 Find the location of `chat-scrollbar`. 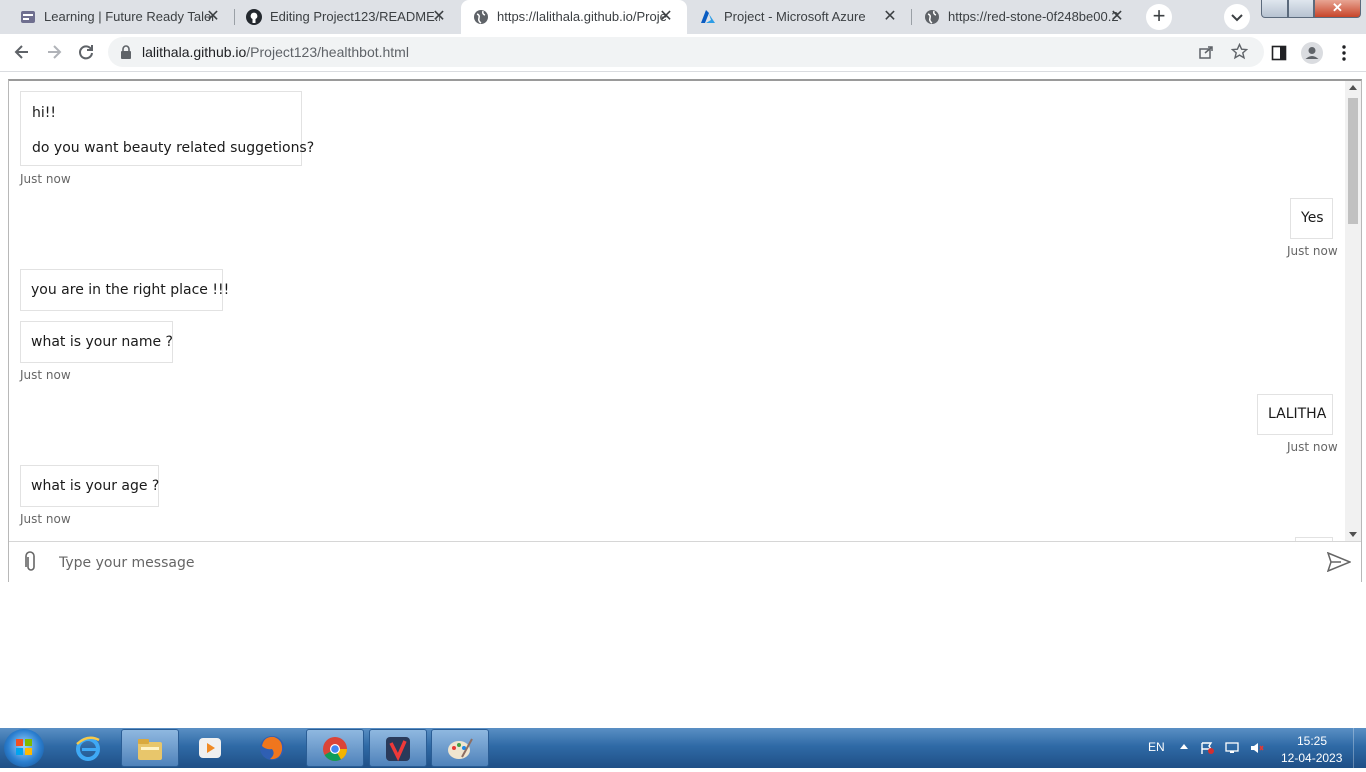

chat-scrollbar is located at coordinates (1353, 311).